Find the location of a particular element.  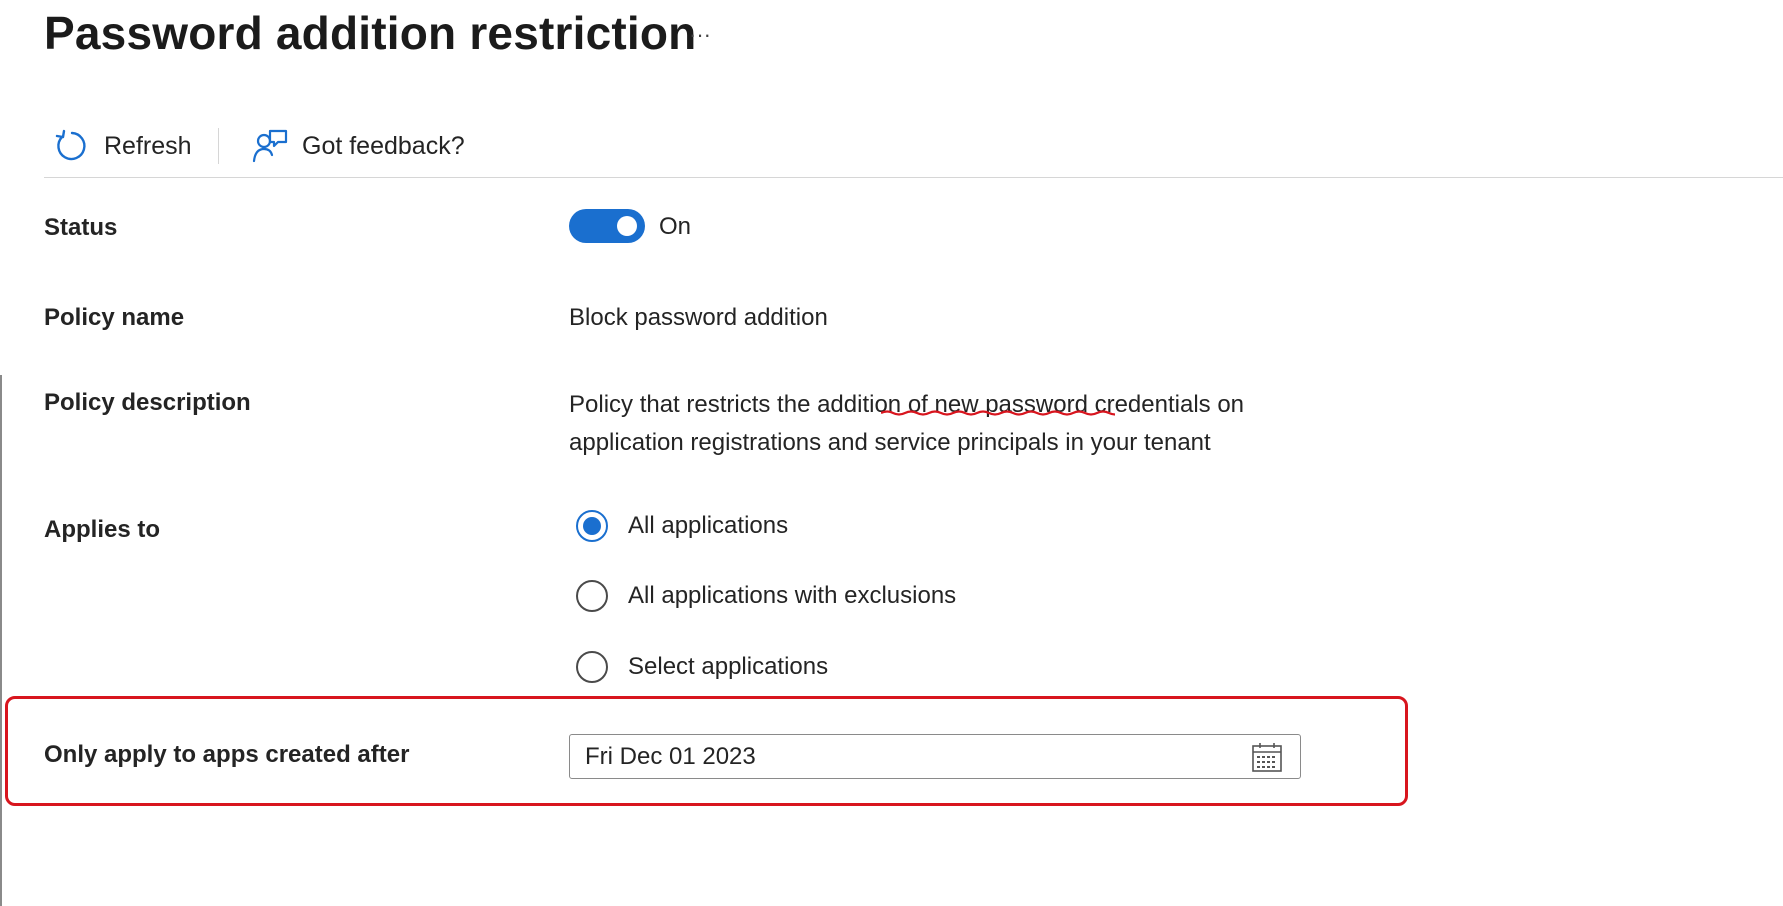

status-toggle is located at coordinates (607, 226).